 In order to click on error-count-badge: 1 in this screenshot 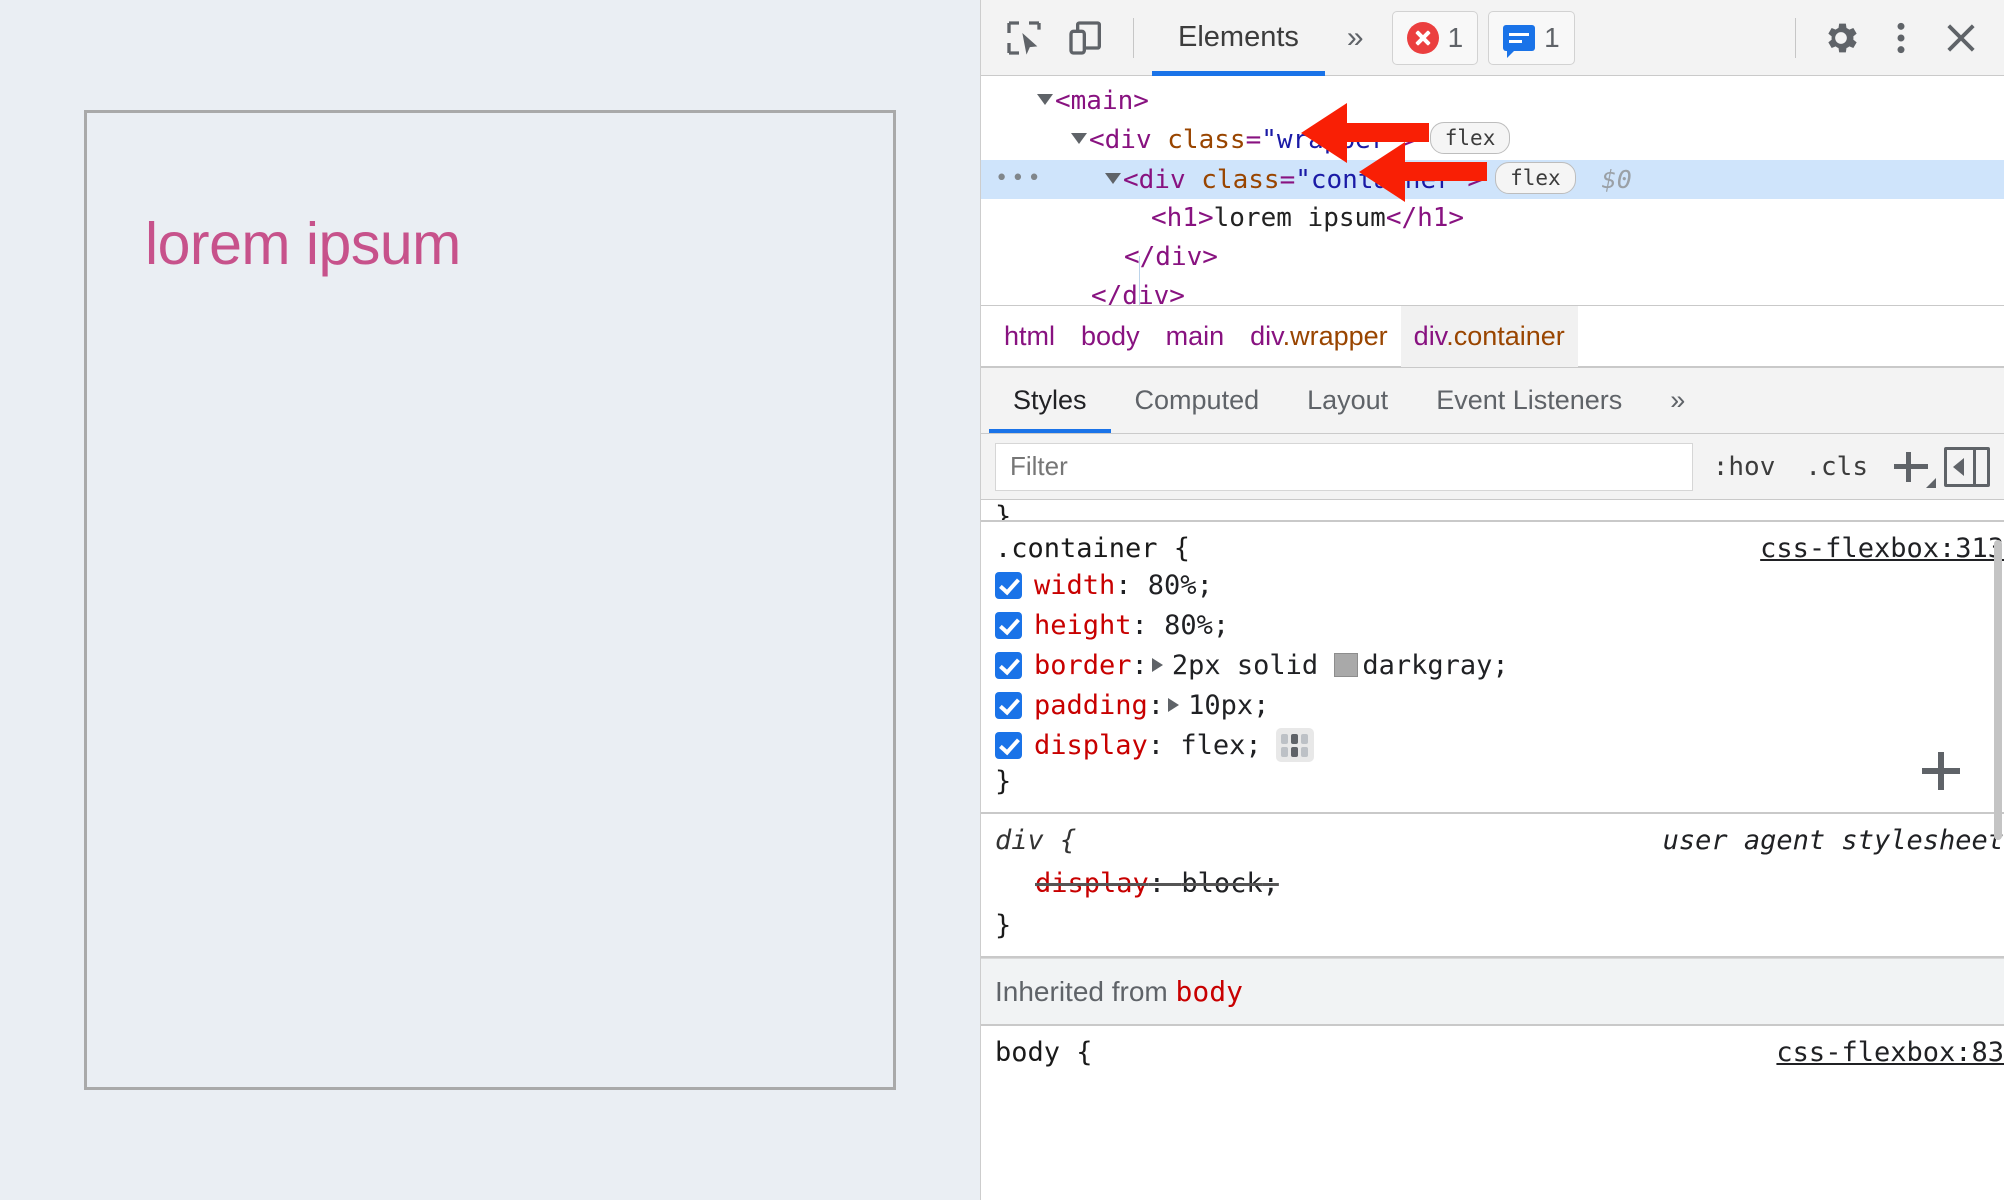, I will do `click(1435, 37)`.